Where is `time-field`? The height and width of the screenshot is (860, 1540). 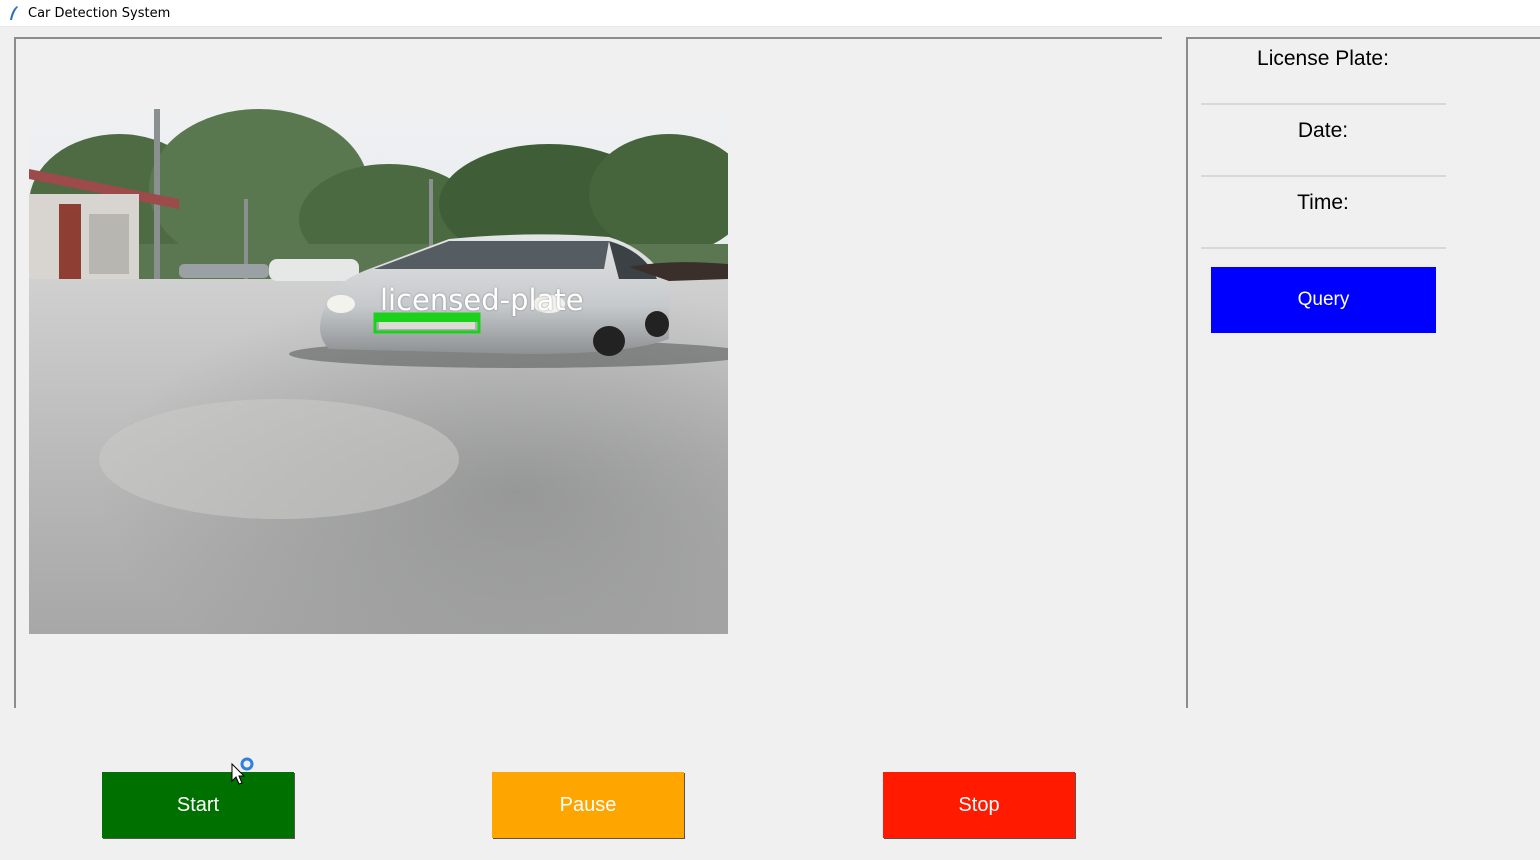
time-field is located at coordinates (1323, 236).